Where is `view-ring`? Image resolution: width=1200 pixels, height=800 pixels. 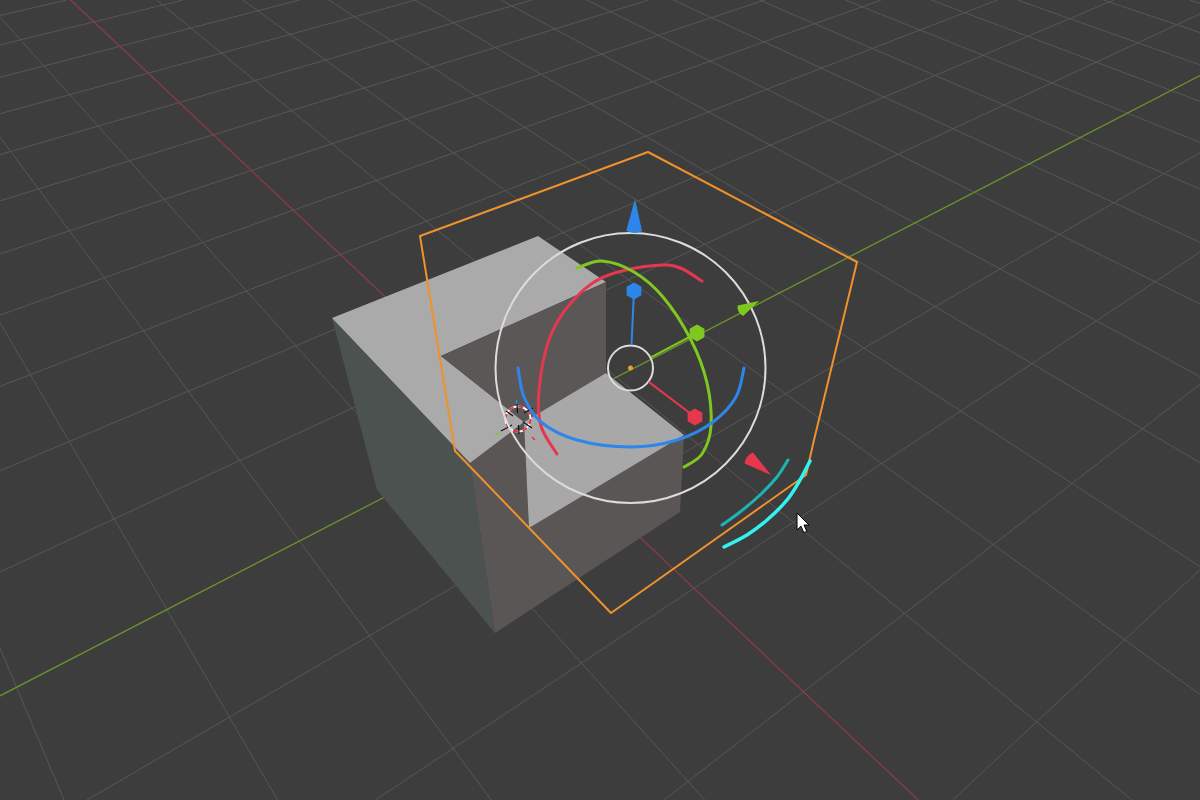 view-ring is located at coordinates (630, 368).